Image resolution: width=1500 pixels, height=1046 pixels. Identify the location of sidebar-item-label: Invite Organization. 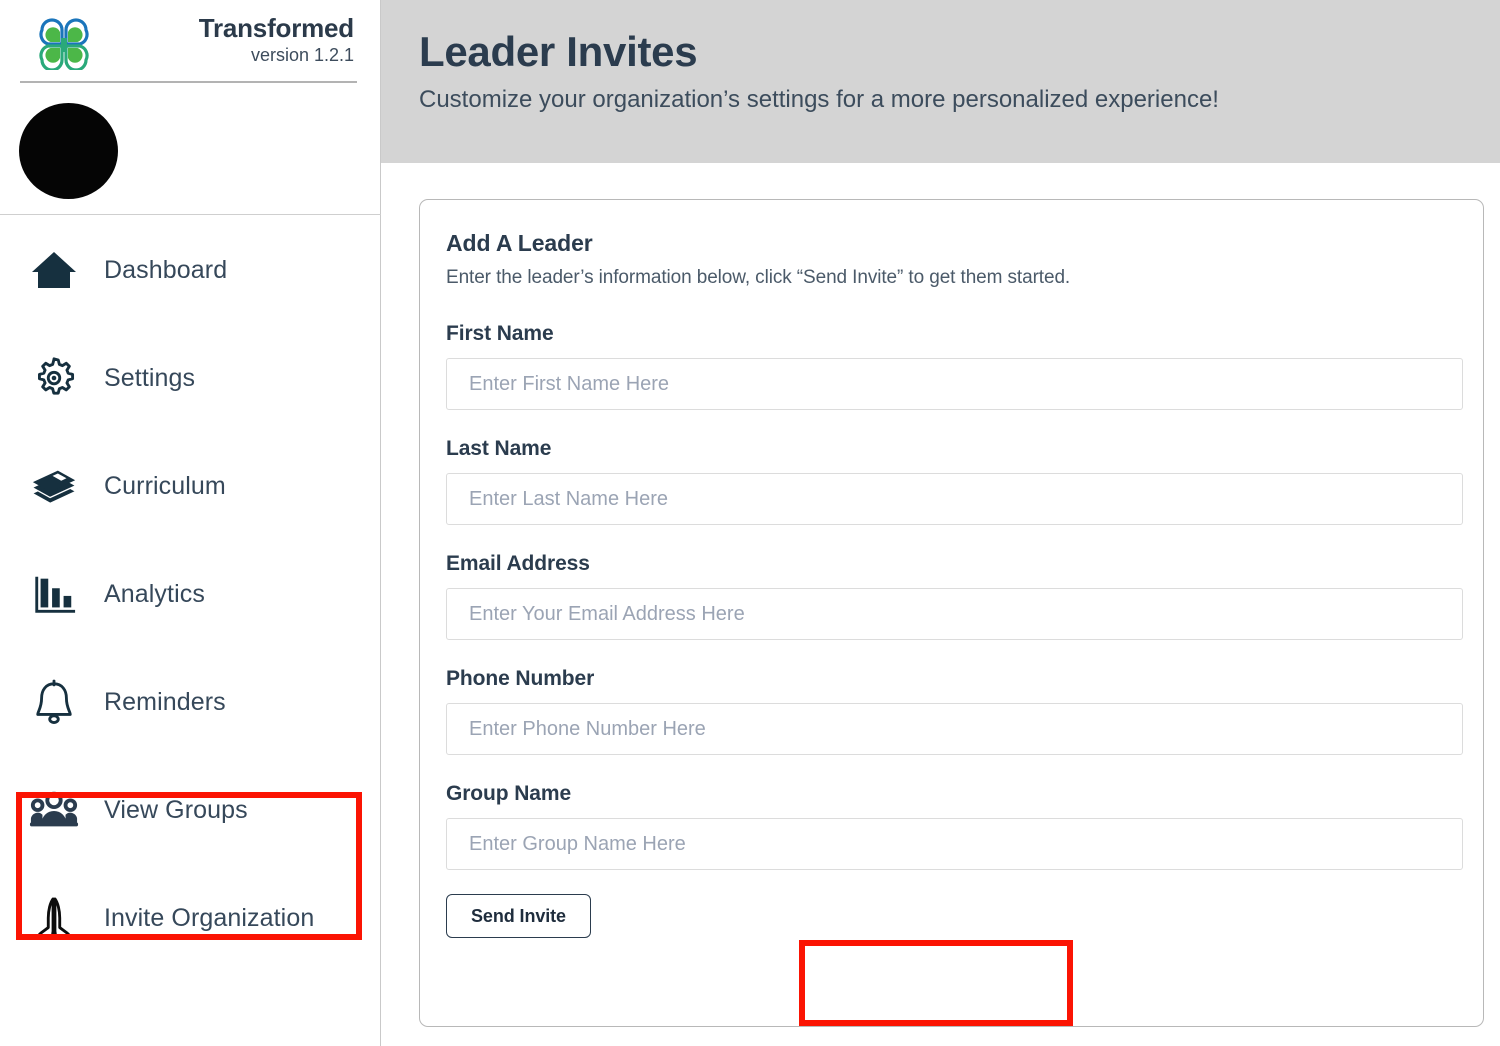
(209, 917).